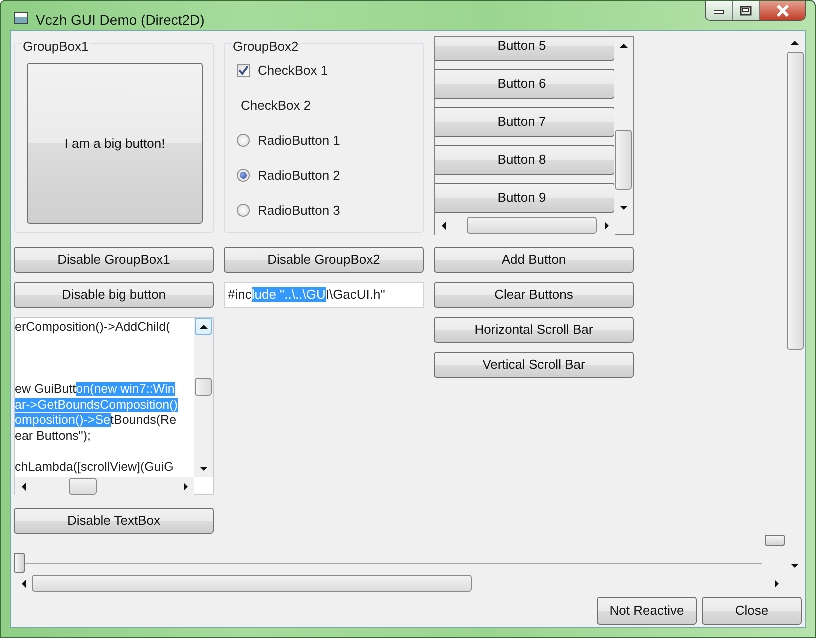 The height and width of the screenshot is (638, 816). I want to click on button: Disable GroupBox2, so click(324, 260).